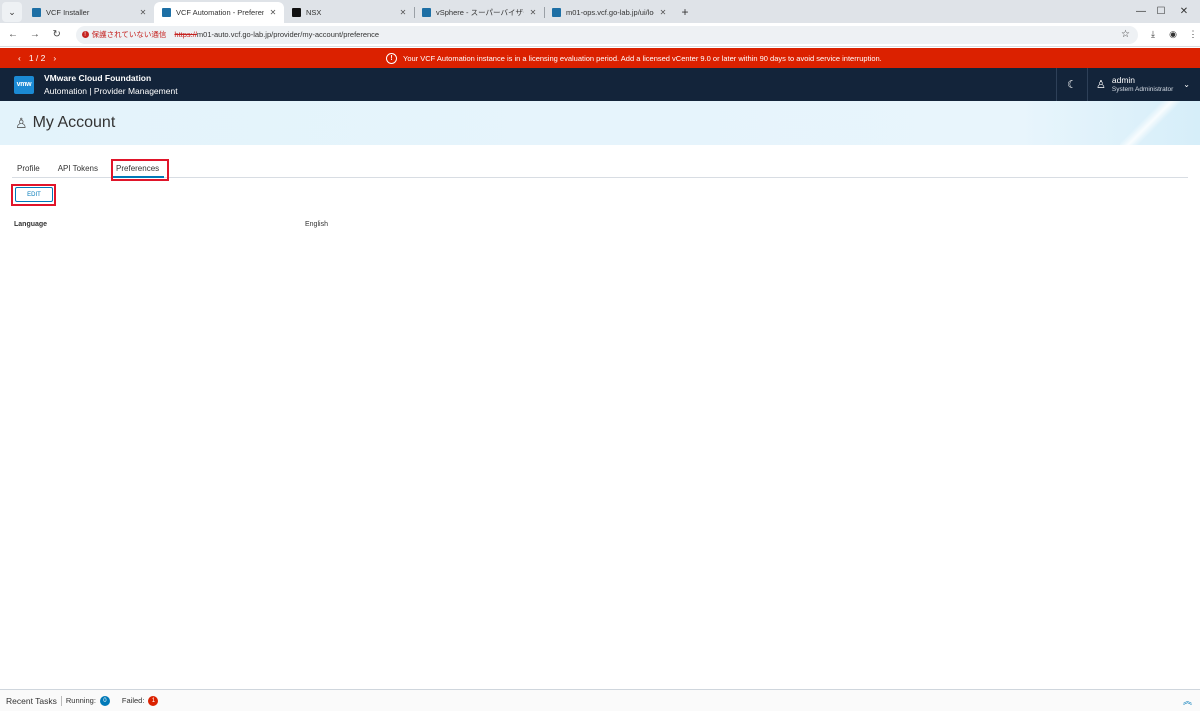 The width and height of the screenshot is (1200, 711). I want to click on banner-page-indicator: 1 / 2, so click(37, 58).